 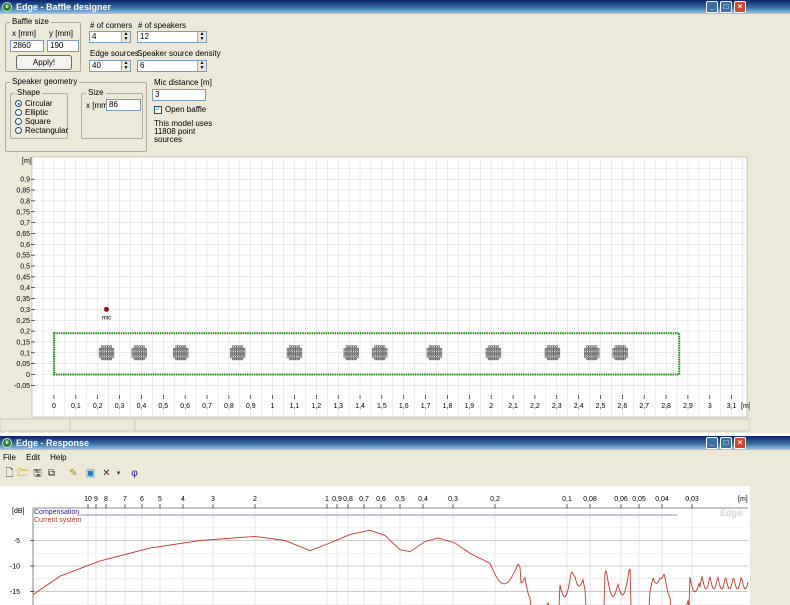 I want to click on mic-distance-input: 3, so click(x=179, y=95).